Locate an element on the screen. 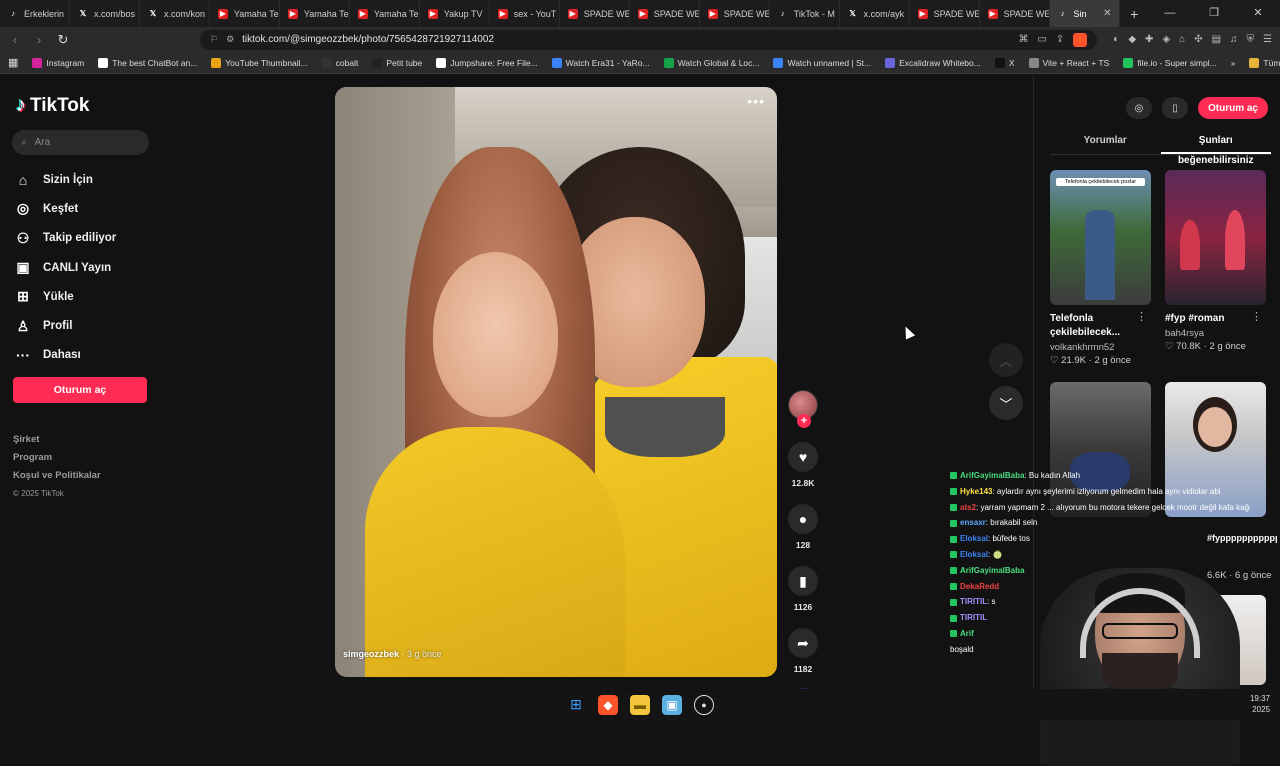  bookmark-icon: ⚐ is located at coordinates (214, 39).